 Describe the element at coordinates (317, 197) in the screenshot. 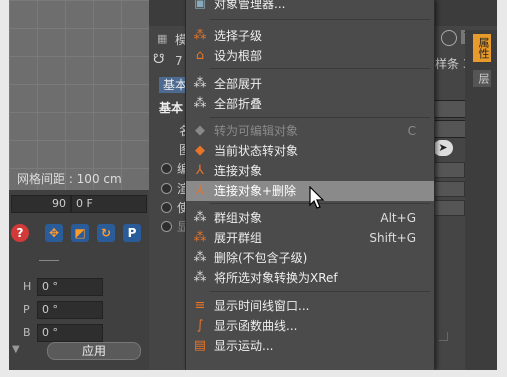

I see `mouse-cursor-icon` at that location.